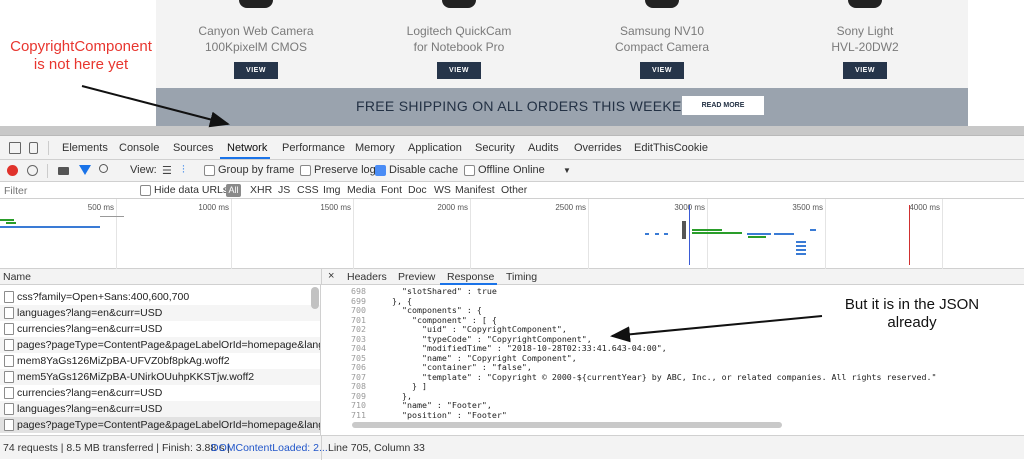  I want to click on type-filter-other: Other, so click(514, 190).